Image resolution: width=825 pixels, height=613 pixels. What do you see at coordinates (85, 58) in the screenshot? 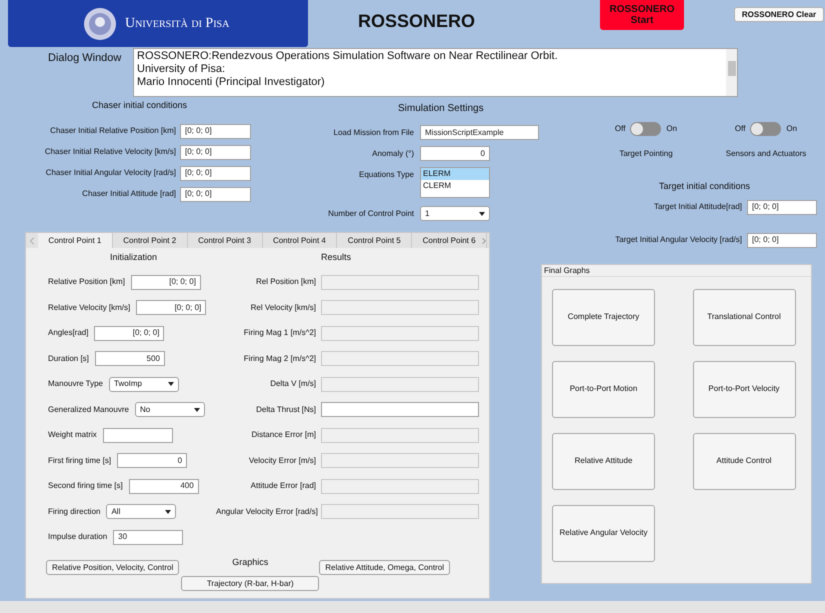
I see `dialog-label: Dialog Window` at bounding box center [85, 58].